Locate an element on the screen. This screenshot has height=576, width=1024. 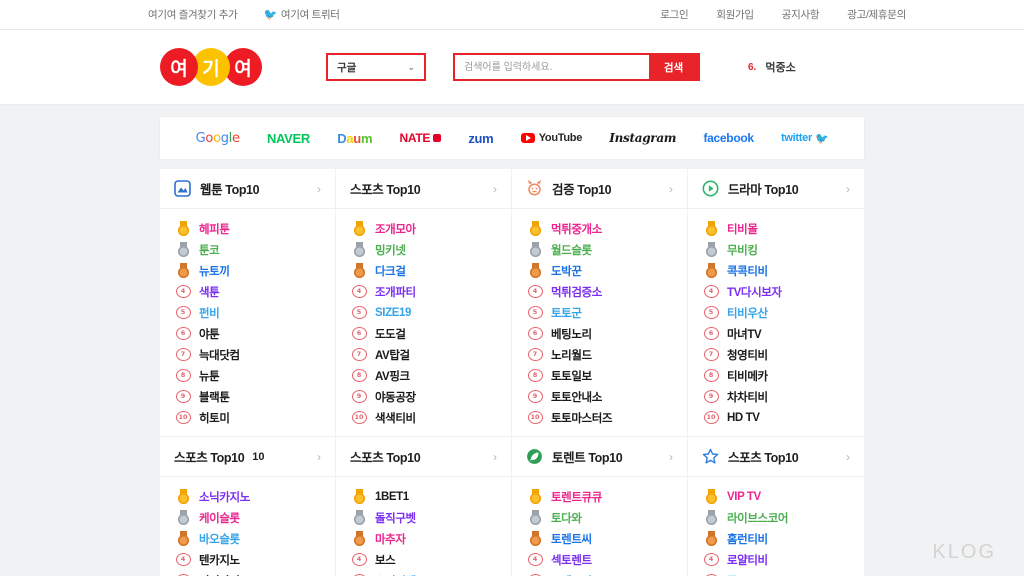
list-item: 다크걸 is located at coordinates (423, 270).